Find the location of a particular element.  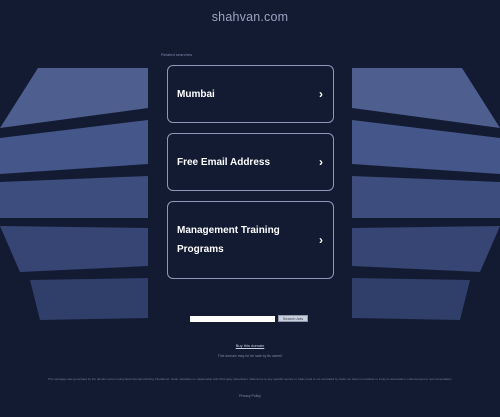

related-link-label: Management Training Programs is located at coordinates (228, 240).